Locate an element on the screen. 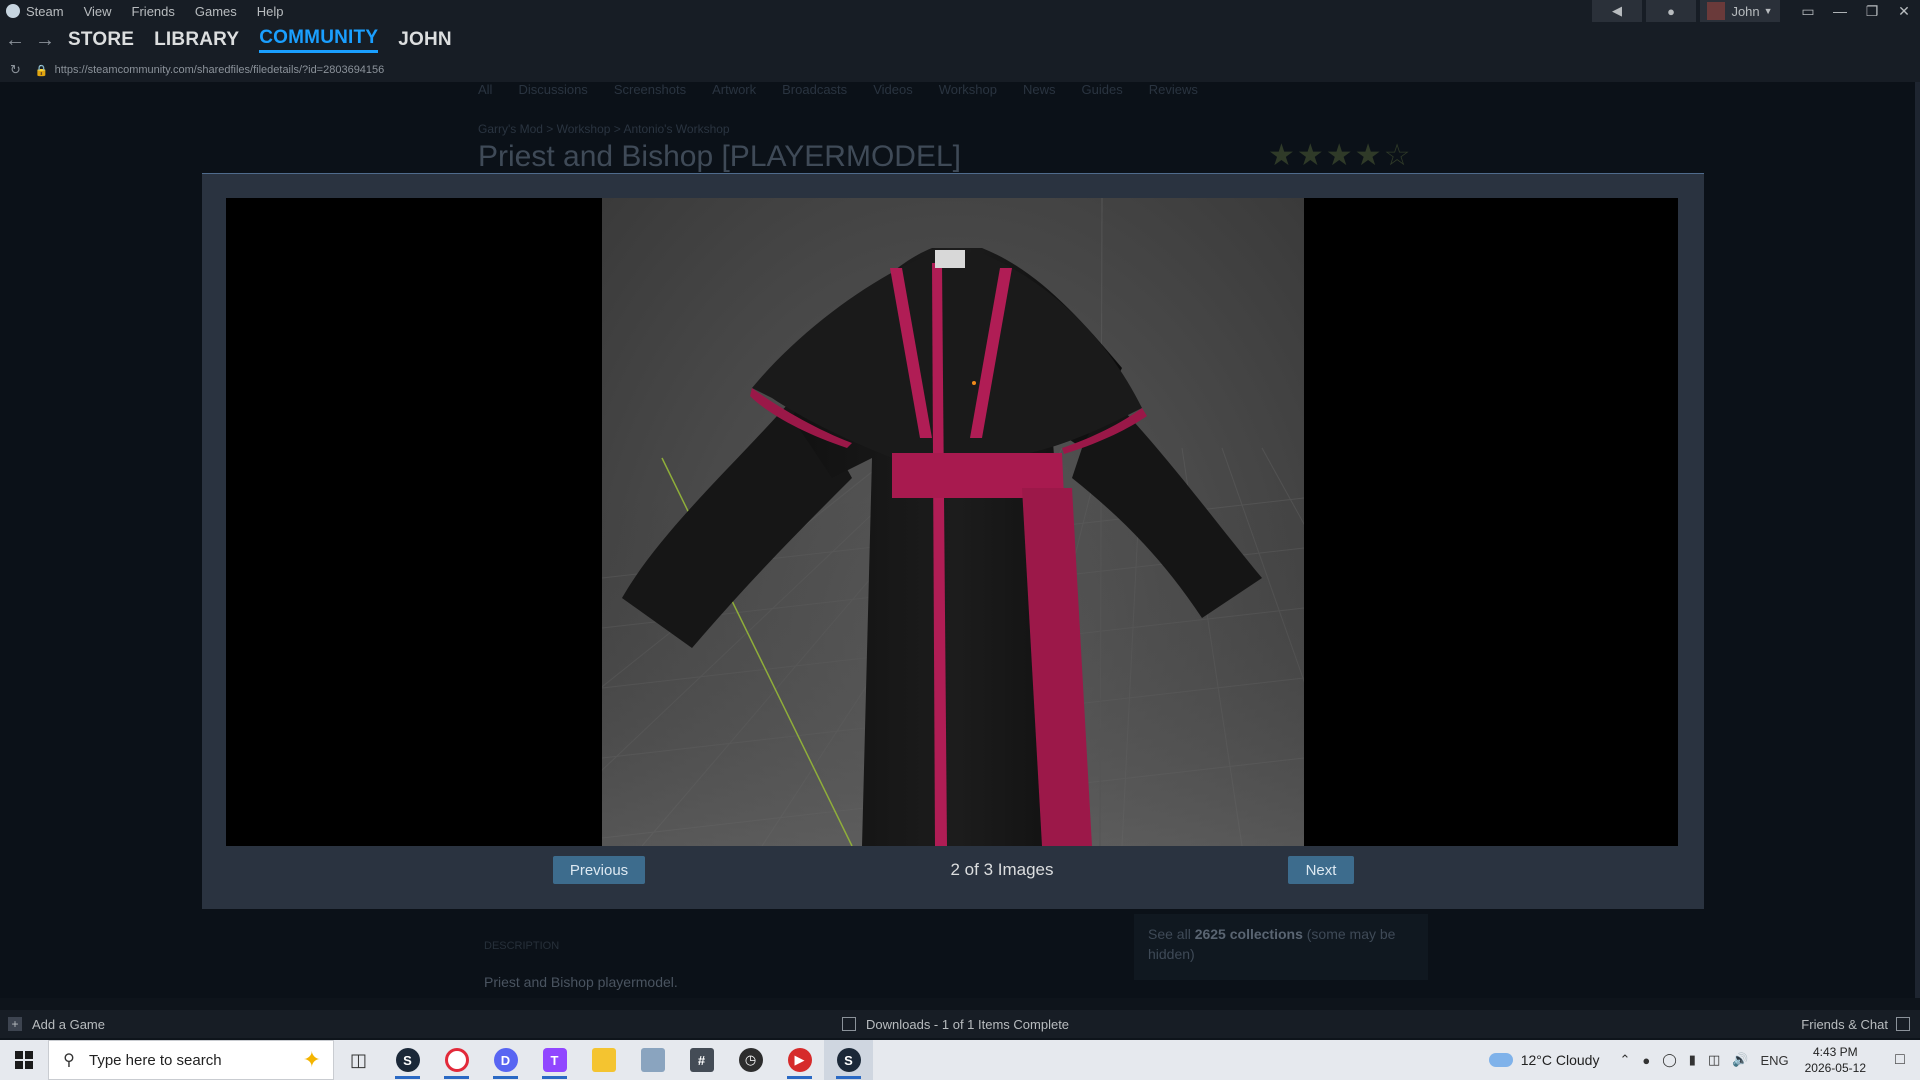 The width and height of the screenshot is (1920, 1080). hub-tab: Videos is located at coordinates (893, 89).